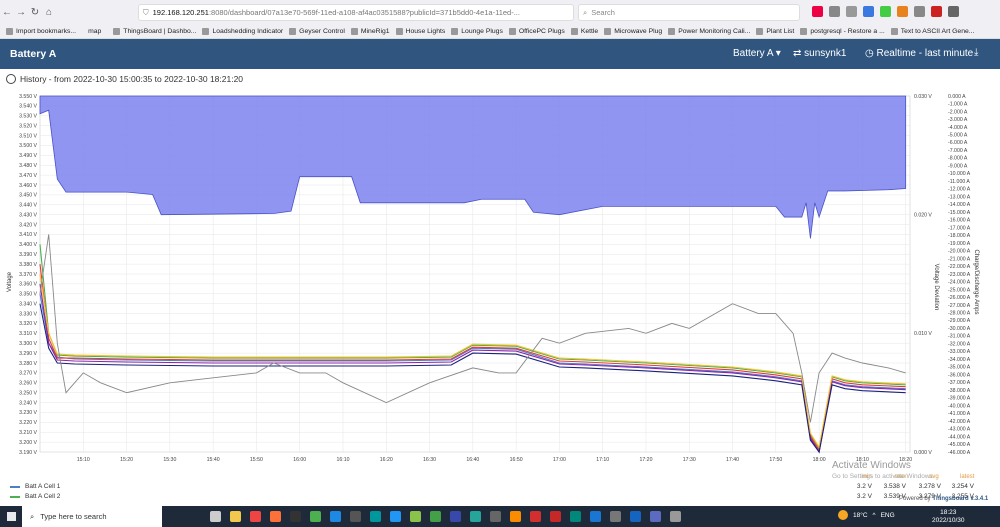 Image resolution: width=1000 pixels, height=527 pixels. I want to click on search-placeholder: Search, so click(603, 12).